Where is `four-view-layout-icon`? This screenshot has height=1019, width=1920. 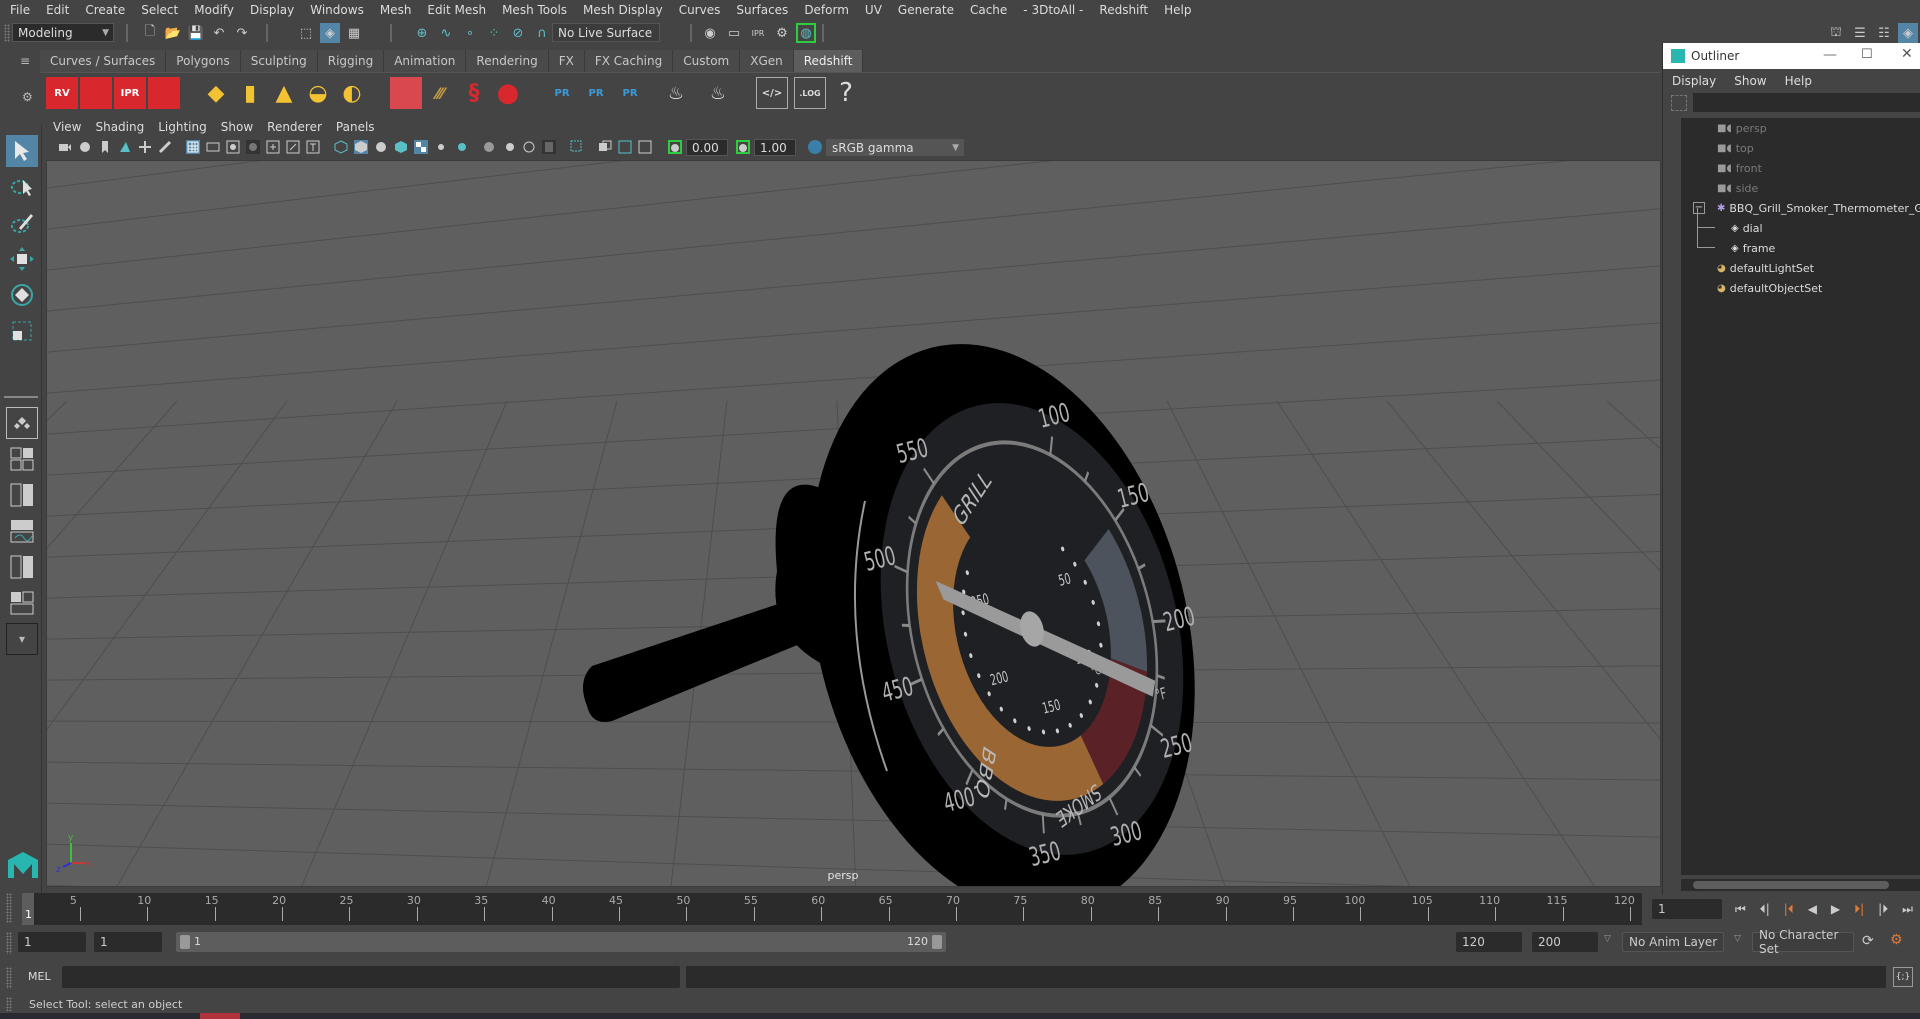
four-view-layout-icon is located at coordinates (22, 459).